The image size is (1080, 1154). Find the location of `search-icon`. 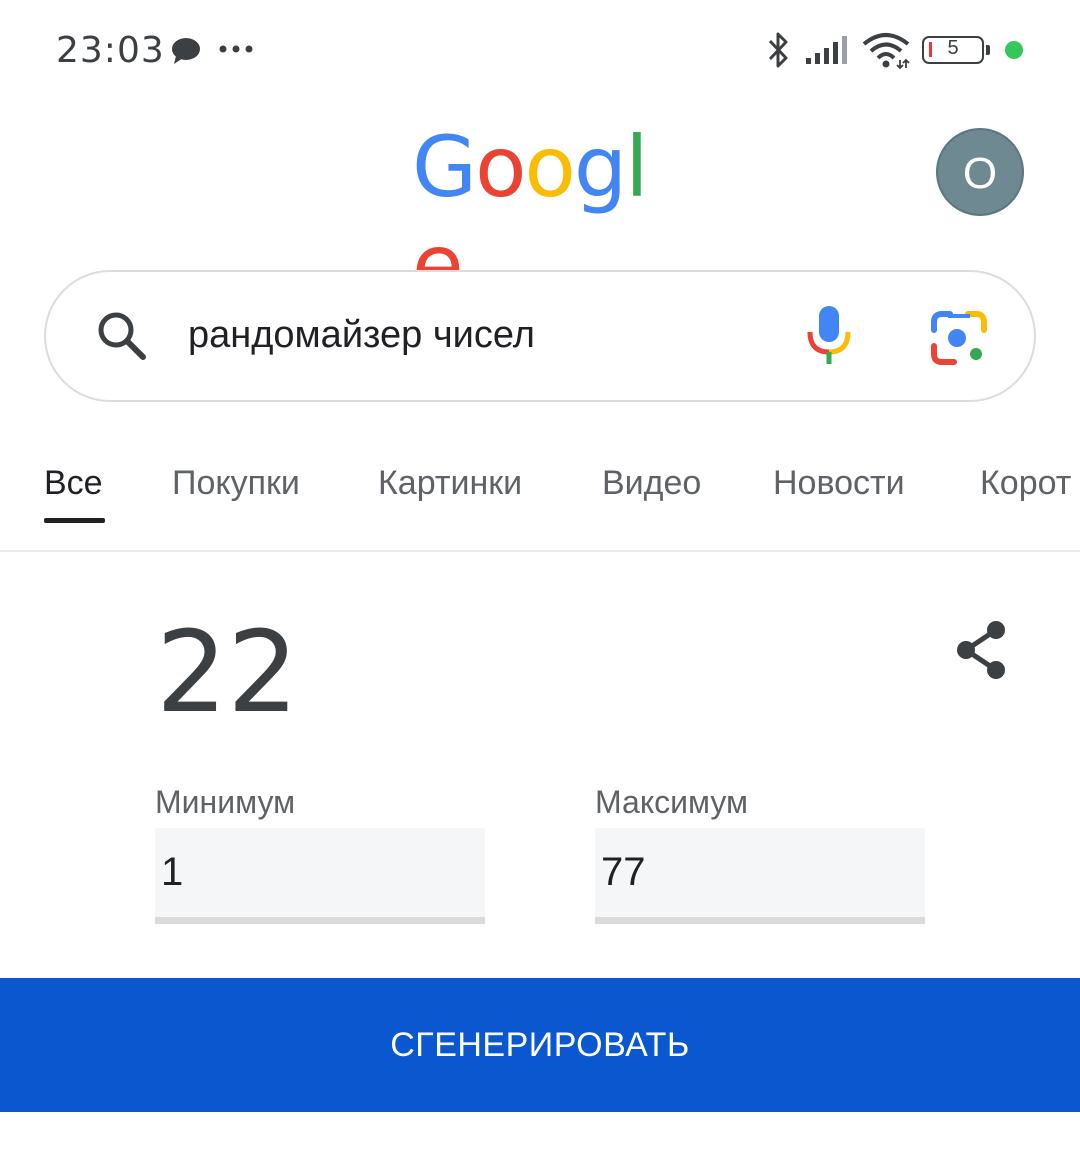

search-icon is located at coordinates (122, 336).